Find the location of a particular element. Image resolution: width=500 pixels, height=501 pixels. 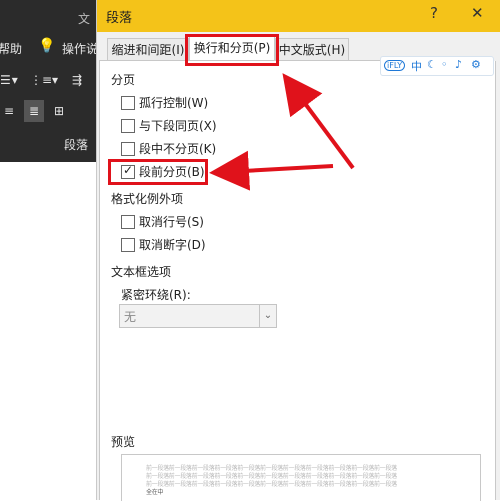

ribbon-tab-help: 帮助 is located at coordinates (11, 48).